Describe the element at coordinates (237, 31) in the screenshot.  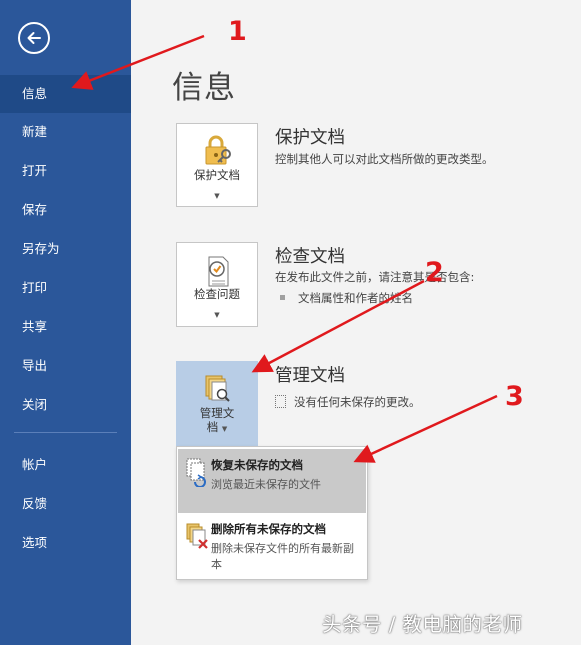
I see `annotation-number-1: 1` at that location.